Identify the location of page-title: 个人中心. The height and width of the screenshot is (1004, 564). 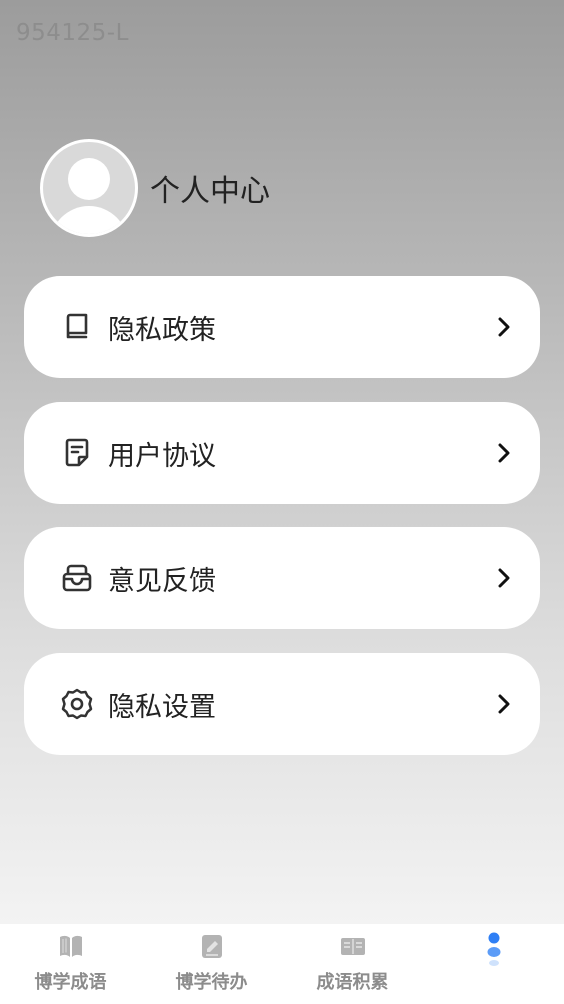
(210, 191).